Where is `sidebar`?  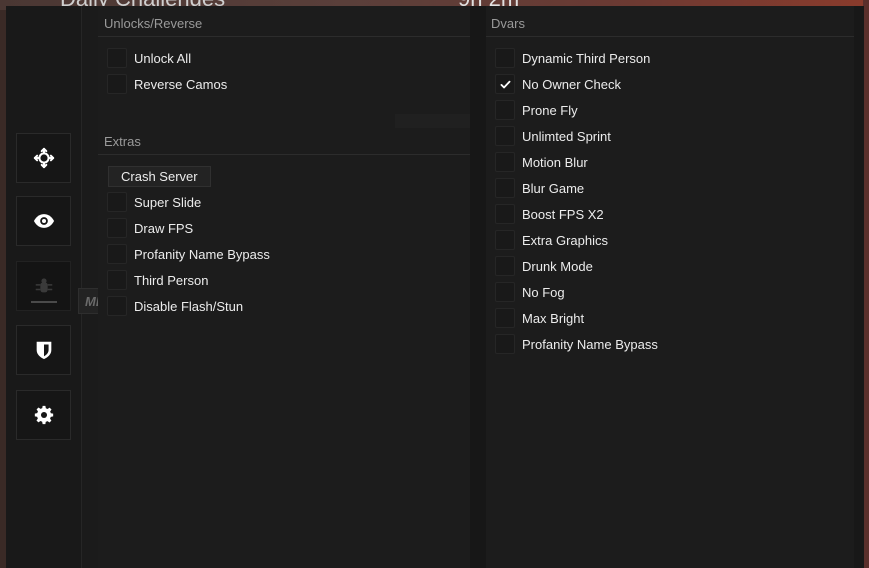
sidebar is located at coordinates (44, 287).